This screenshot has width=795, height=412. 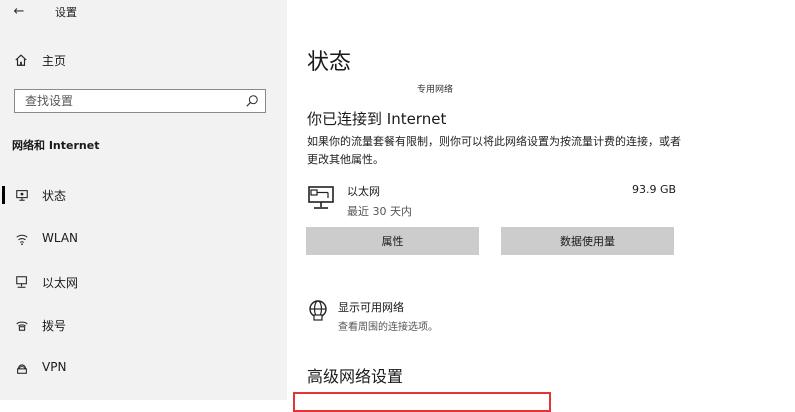 I want to click on search-box, so click(x=140, y=101).